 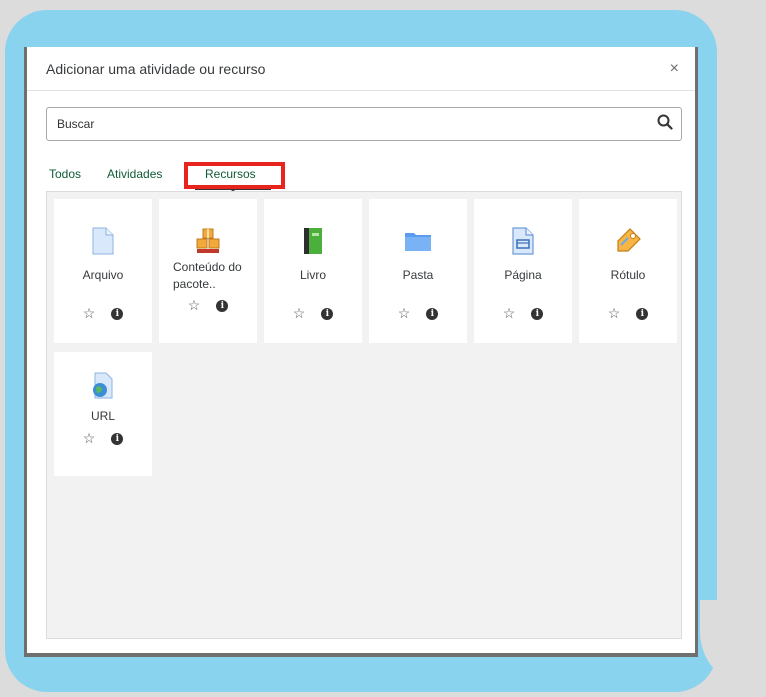 I want to click on search-icon, so click(x=665, y=124).